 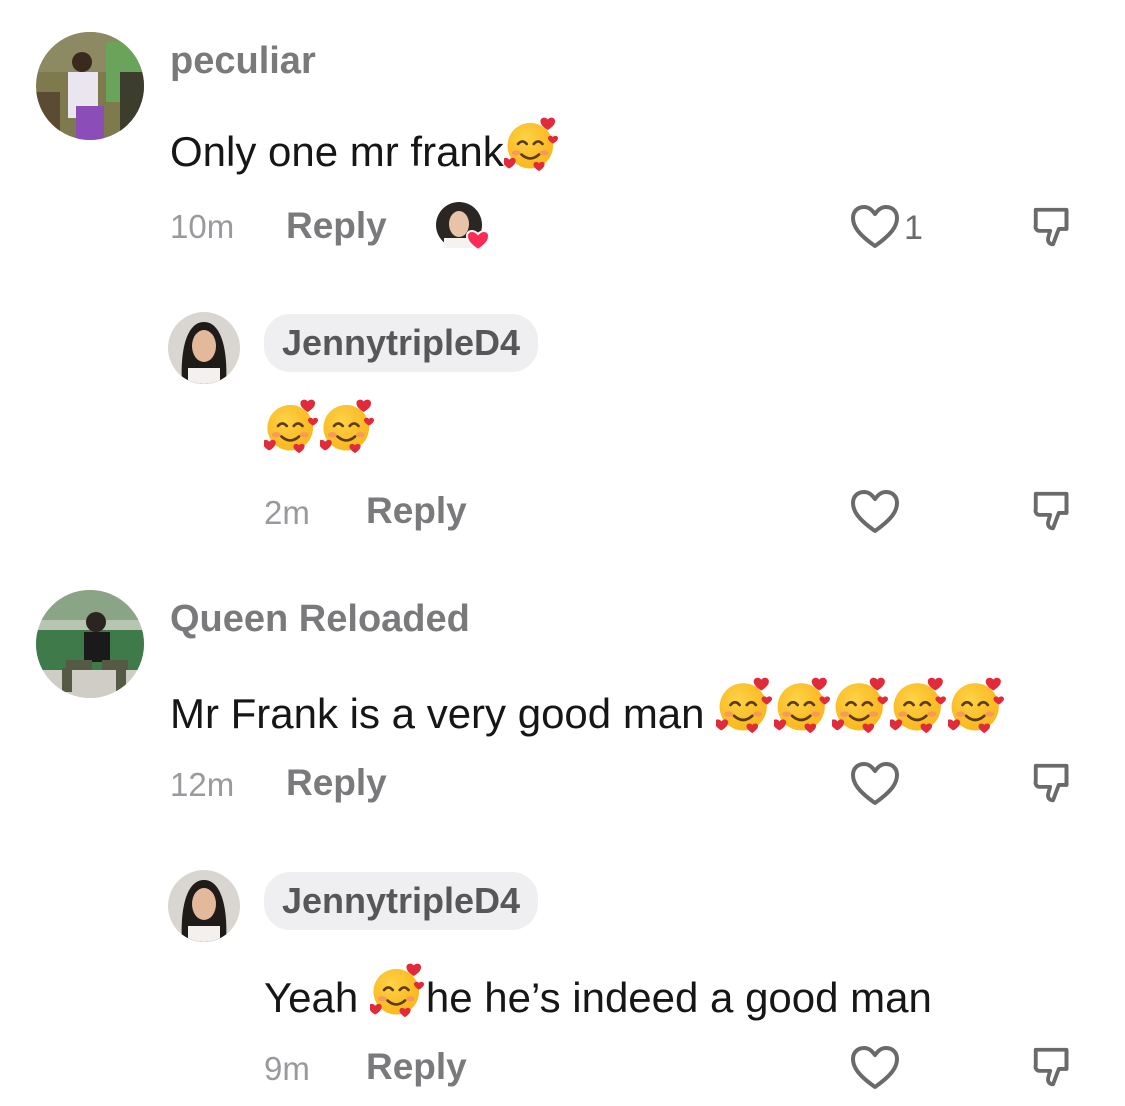 What do you see at coordinates (678, 997) in the screenshot?
I see `comment-text-after: he he’s indeed a good man` at bounding box center [678, 997].